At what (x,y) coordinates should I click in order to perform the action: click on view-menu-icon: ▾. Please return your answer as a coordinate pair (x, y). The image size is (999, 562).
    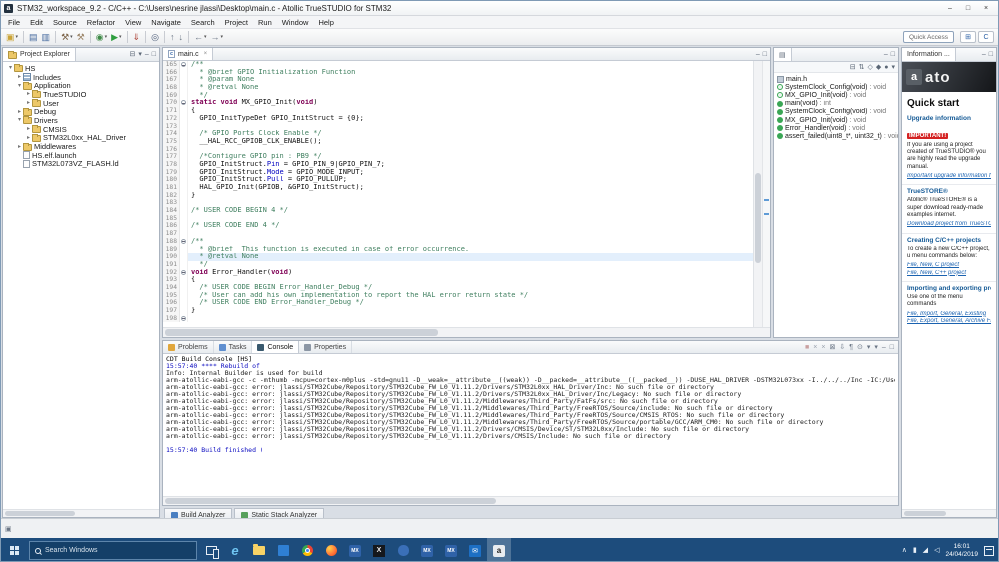
    Looking at the image, I should click on (893, 67).